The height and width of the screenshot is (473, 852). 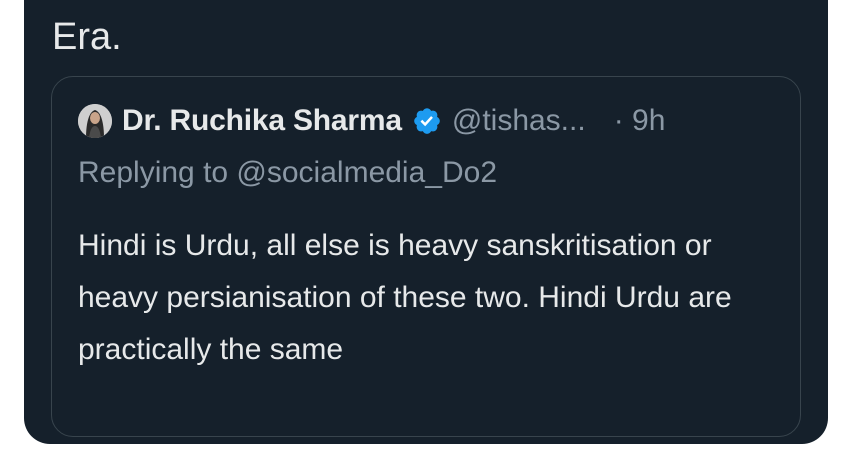 I want to click on author-avatar, so click(x=95, y=121).